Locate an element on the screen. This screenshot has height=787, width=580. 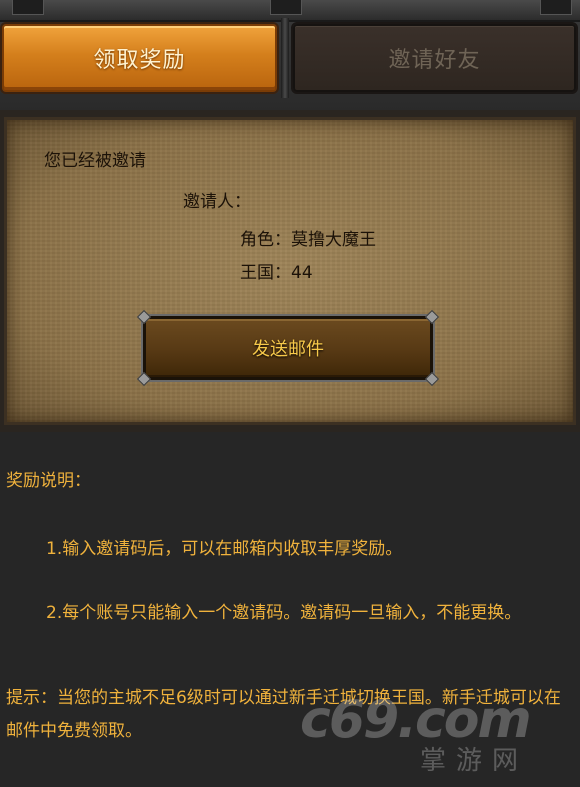
watermark-logo: c69.com 掌游网 is located at coordinates (435, 735).